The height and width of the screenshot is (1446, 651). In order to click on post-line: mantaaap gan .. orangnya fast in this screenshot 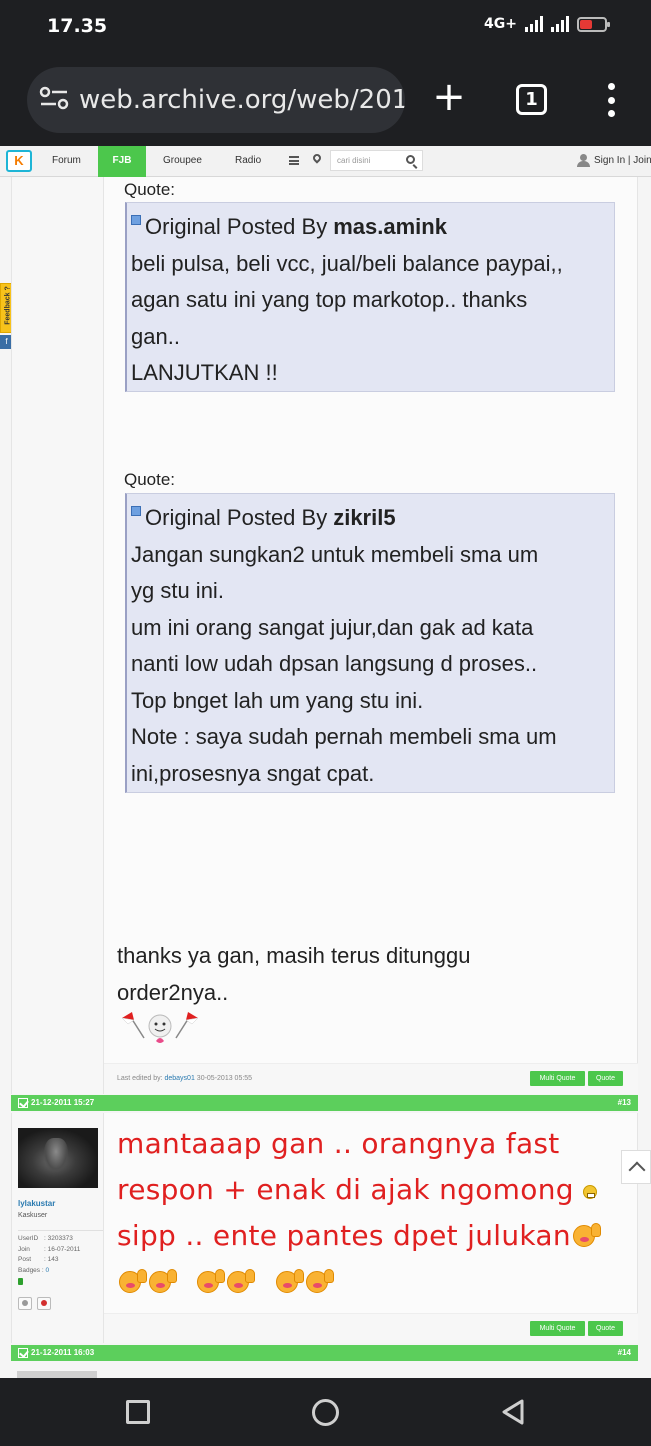, I will do `click(367, 1144)`.